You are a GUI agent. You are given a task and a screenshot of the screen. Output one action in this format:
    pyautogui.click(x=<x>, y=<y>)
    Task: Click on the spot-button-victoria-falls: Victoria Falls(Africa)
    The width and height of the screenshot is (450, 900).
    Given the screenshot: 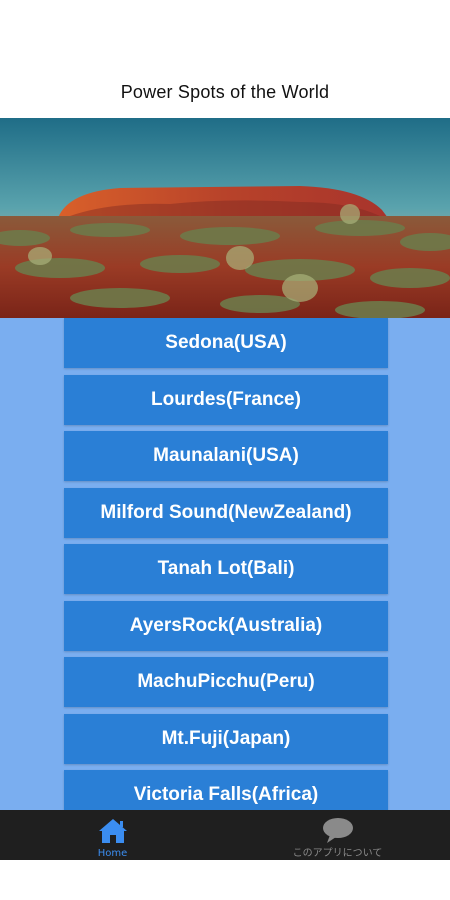 What is the action you would take?
    pyautogui.click(x=226, y=790)
    